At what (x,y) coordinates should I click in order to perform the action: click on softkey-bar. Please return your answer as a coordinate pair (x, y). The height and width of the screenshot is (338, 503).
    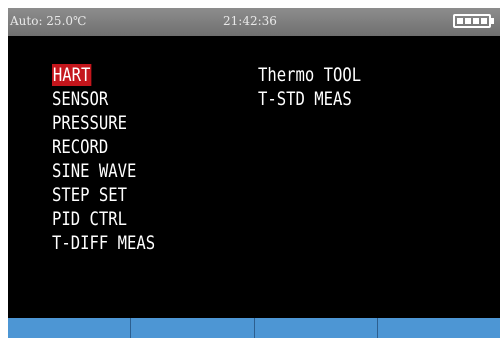
    Looking at the image, I should click on (254, 328).